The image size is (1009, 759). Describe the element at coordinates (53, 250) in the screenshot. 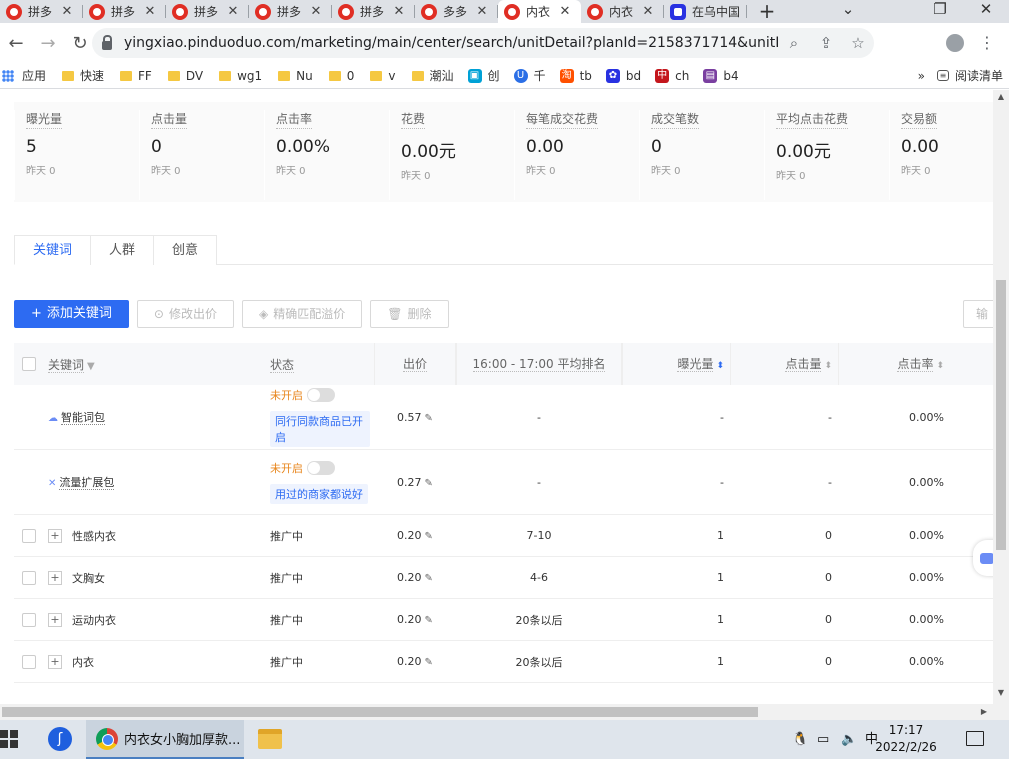

I see `tab-keywords: 关键词` at that location.